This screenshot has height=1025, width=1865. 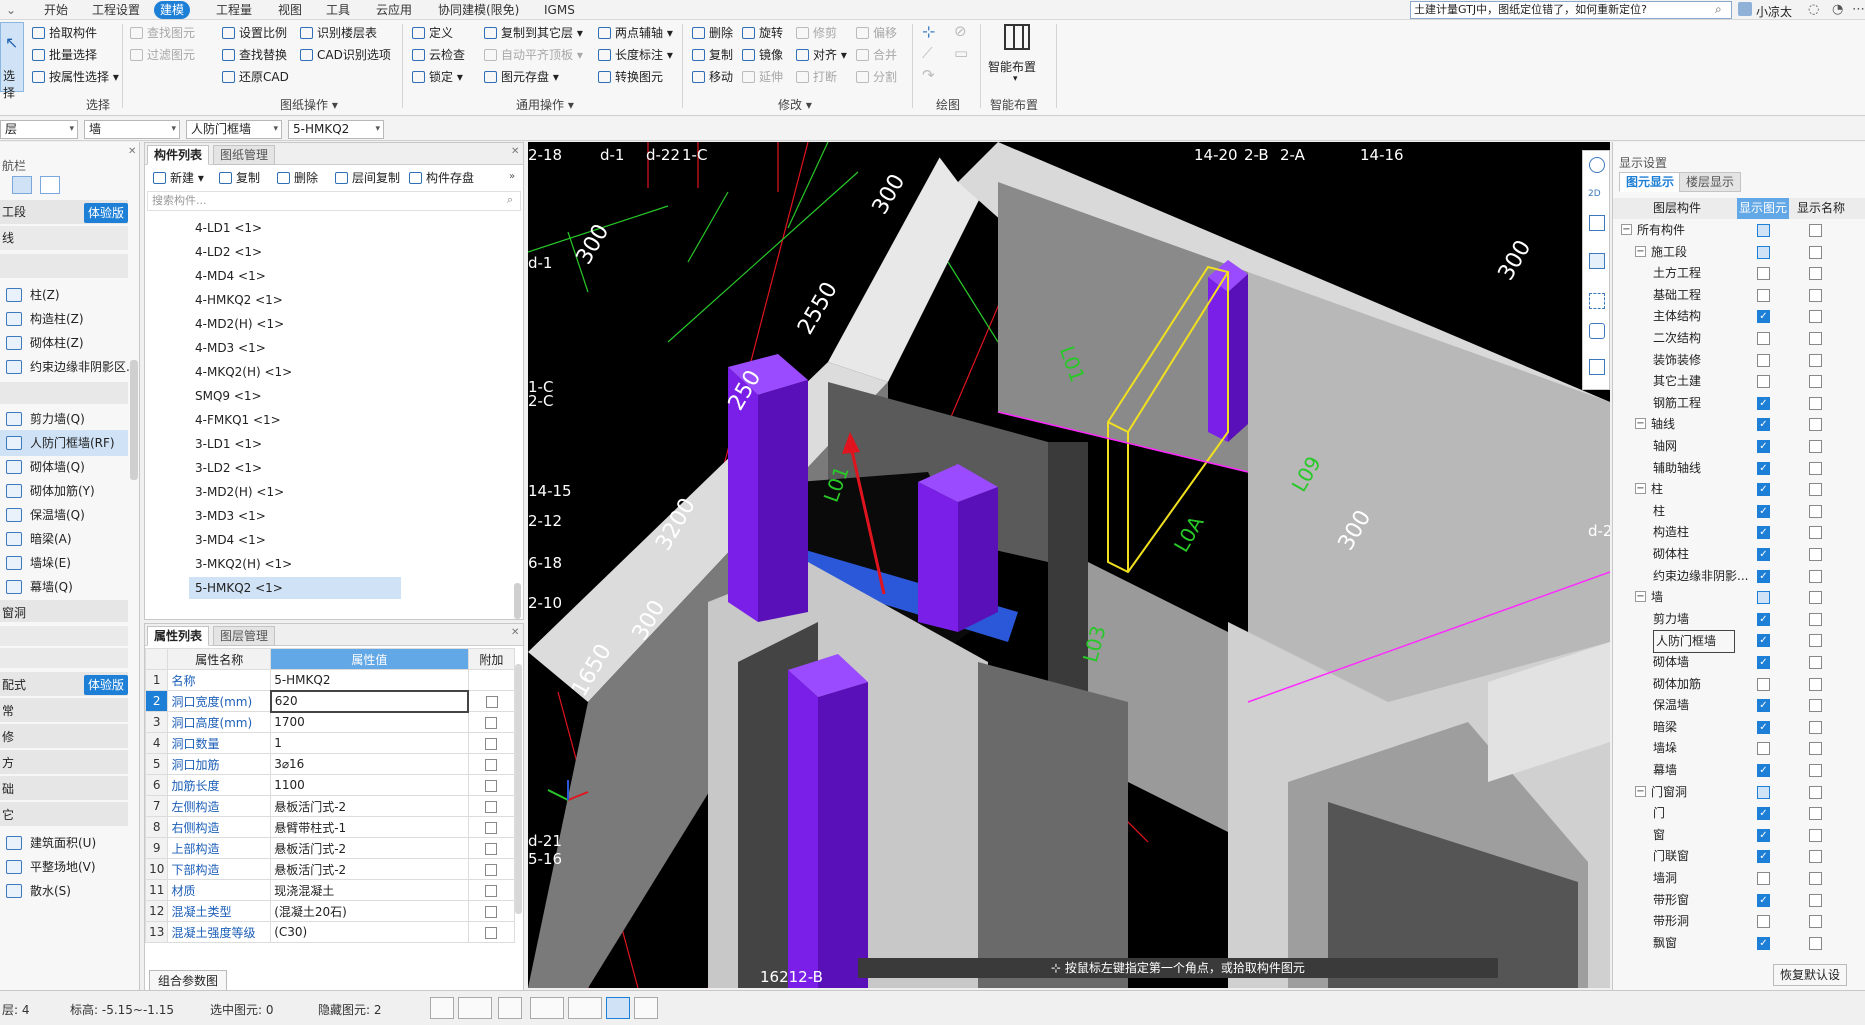 I want to click on display-row: 构造柱 ✓, so click(x=1739, y=532).